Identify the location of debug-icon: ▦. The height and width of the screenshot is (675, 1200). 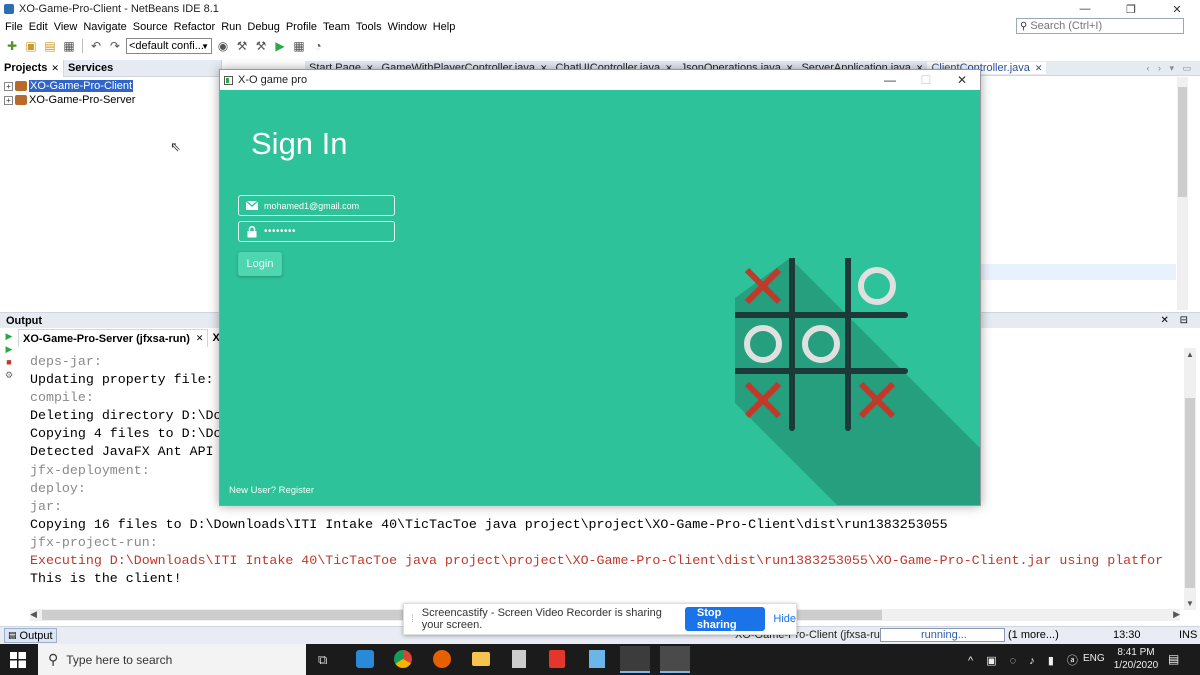
(299, 46).